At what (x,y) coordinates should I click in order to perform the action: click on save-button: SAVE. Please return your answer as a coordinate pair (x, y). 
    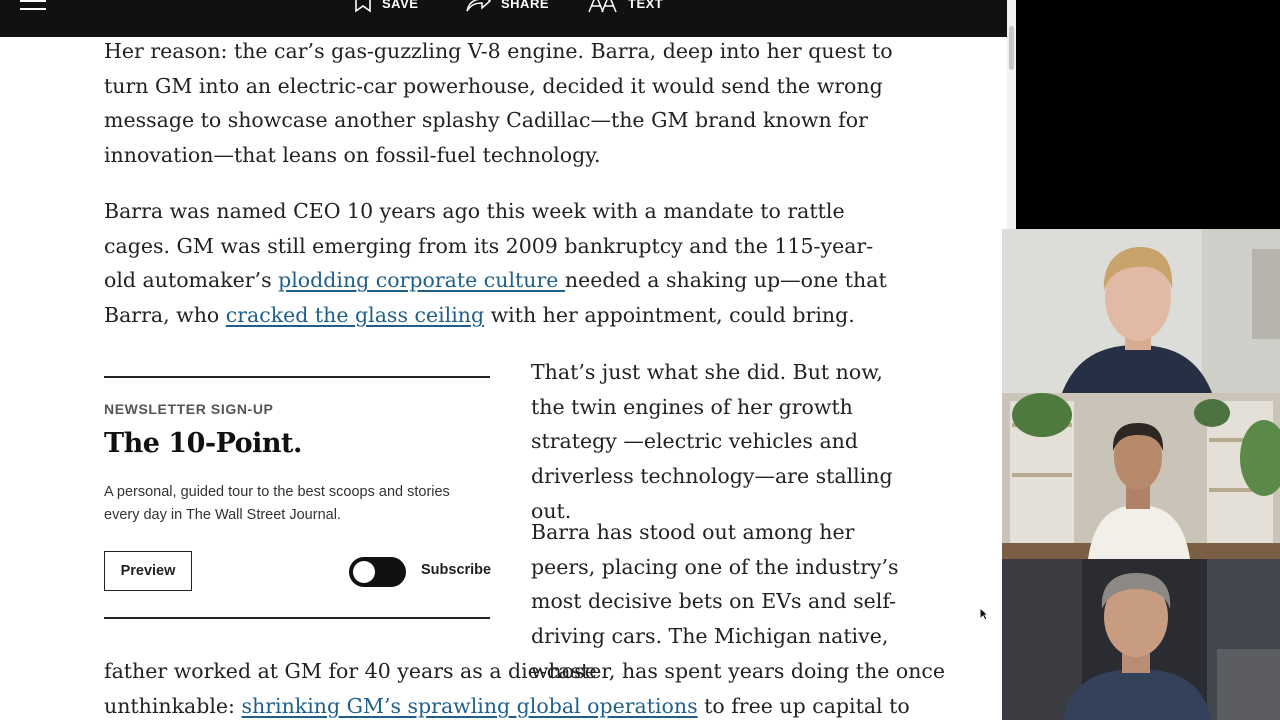
    Looking at the image, I should click on (386, 6).